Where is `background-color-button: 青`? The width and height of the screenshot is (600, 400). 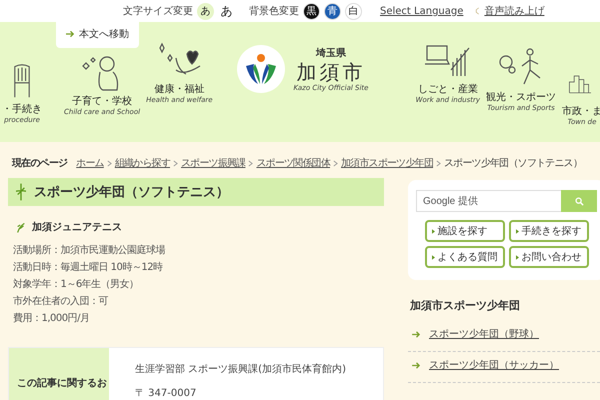 background-color-button: 青 is located at coordinates (332, 11).